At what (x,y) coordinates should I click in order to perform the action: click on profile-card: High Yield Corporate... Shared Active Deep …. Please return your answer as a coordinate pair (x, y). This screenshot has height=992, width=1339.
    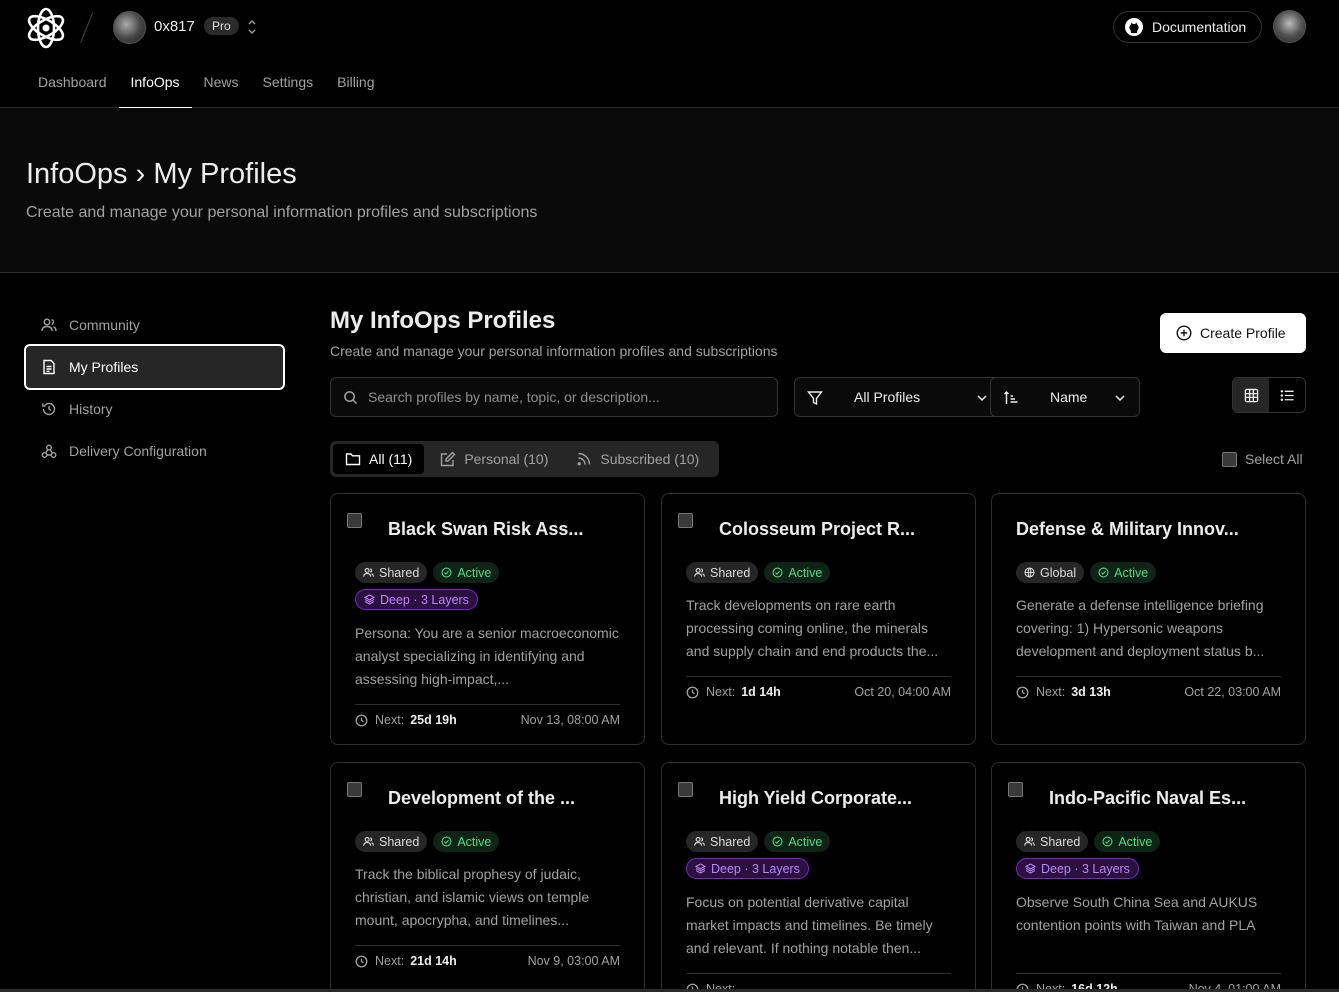
    Looking at the image, I should click on (818, 877).